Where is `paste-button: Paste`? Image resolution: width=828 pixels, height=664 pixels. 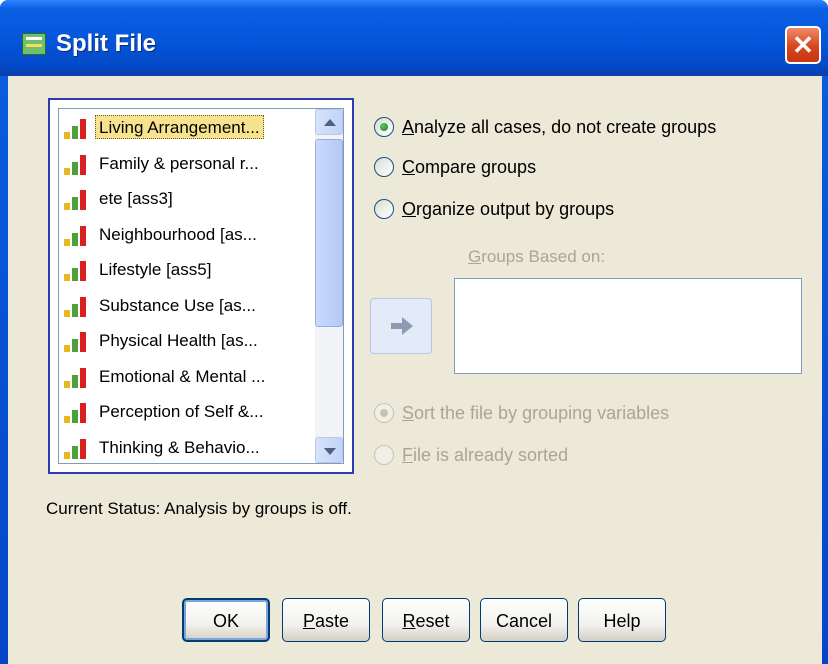 paste-button: Paste is located at coordinates (326, 620).